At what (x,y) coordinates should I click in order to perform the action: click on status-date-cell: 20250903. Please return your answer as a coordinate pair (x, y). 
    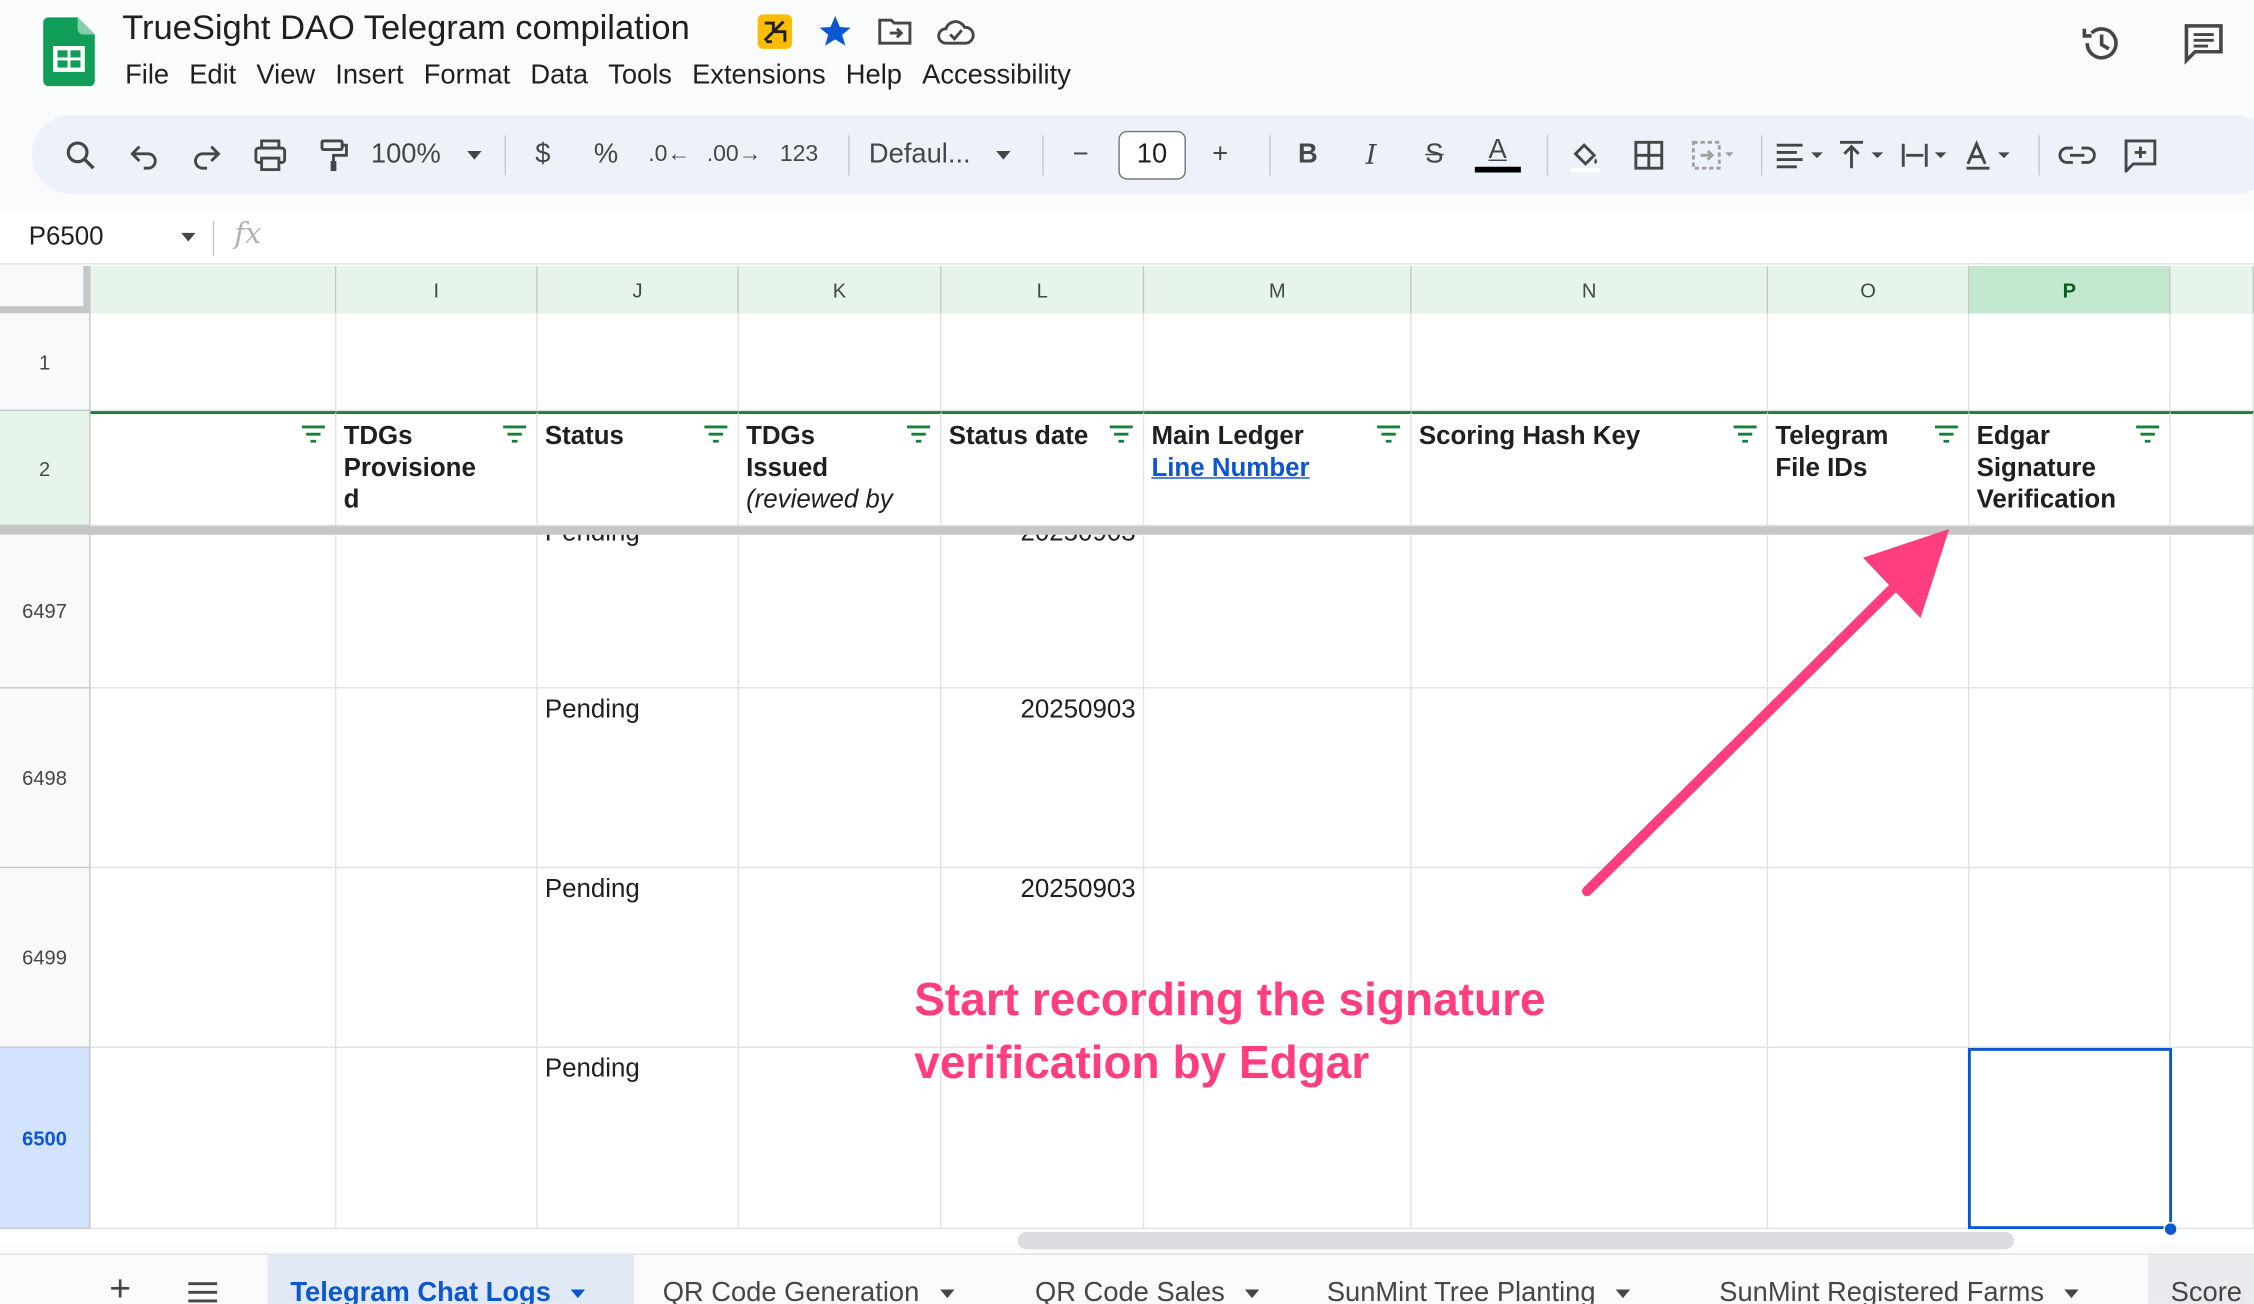
    Looking at the image, I should click on (1043, 611).